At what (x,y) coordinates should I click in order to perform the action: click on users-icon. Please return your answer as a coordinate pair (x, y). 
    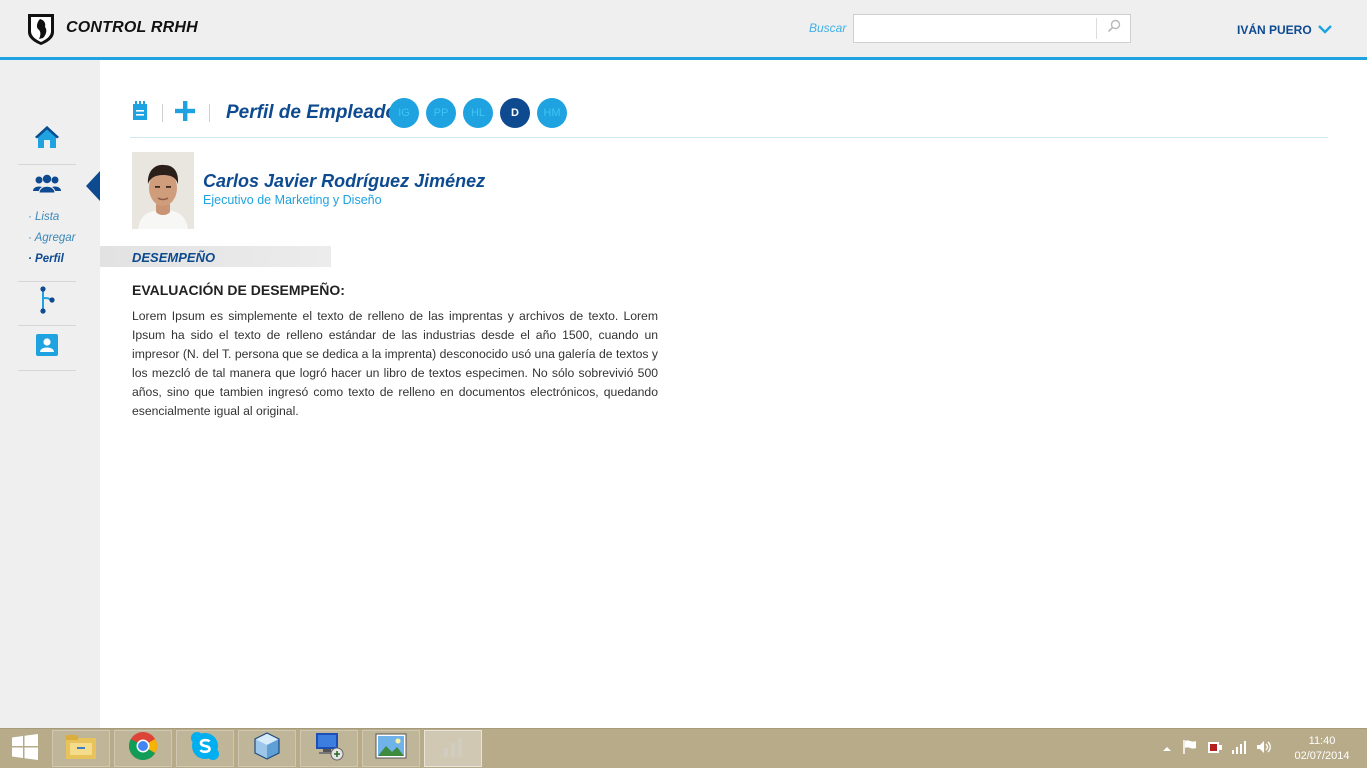
    Looking at the image, I should click on (47, 186).